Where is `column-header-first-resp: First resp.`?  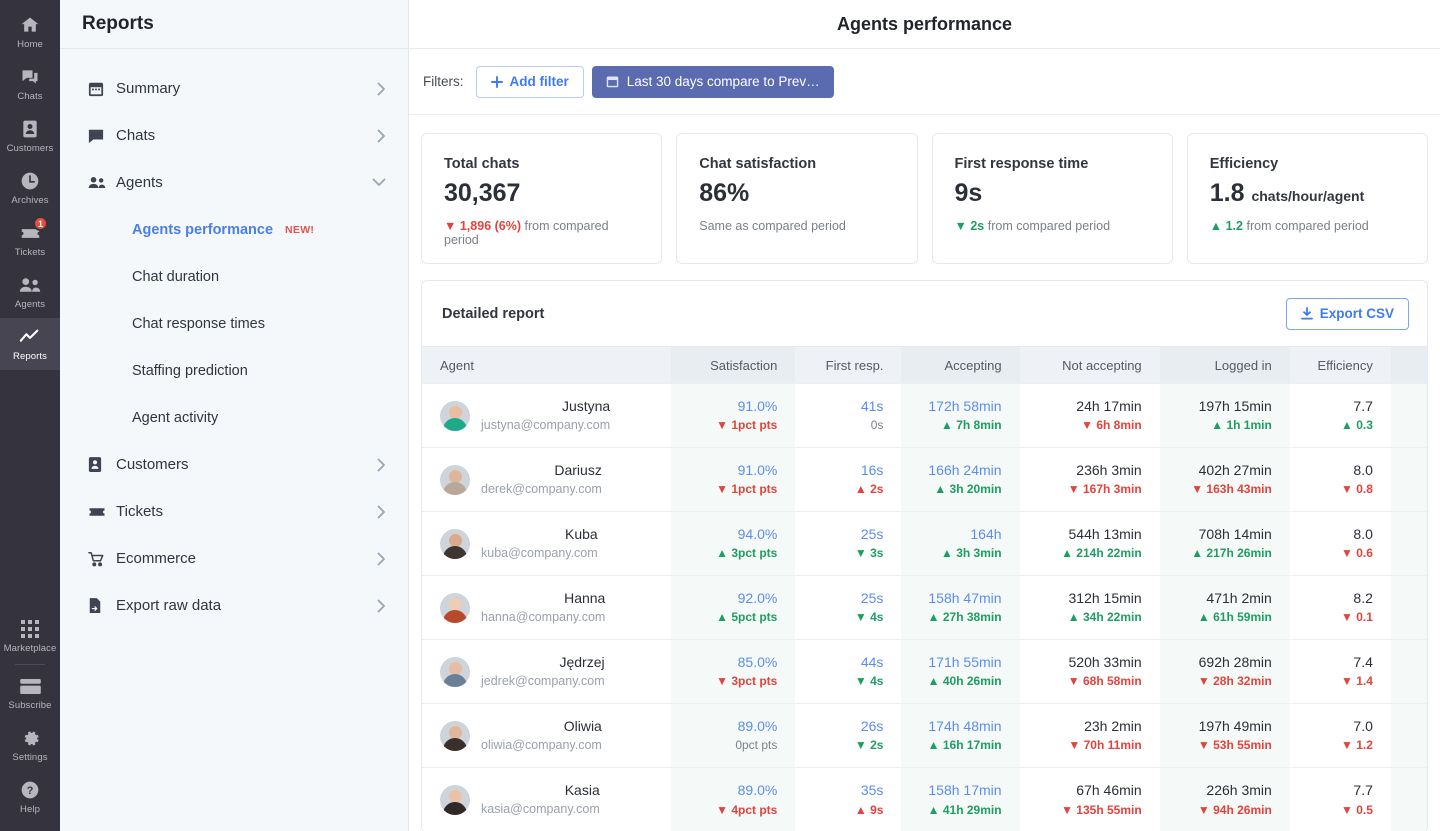 column-header-first-resp: First resp. is located at coordinates (848, 365).